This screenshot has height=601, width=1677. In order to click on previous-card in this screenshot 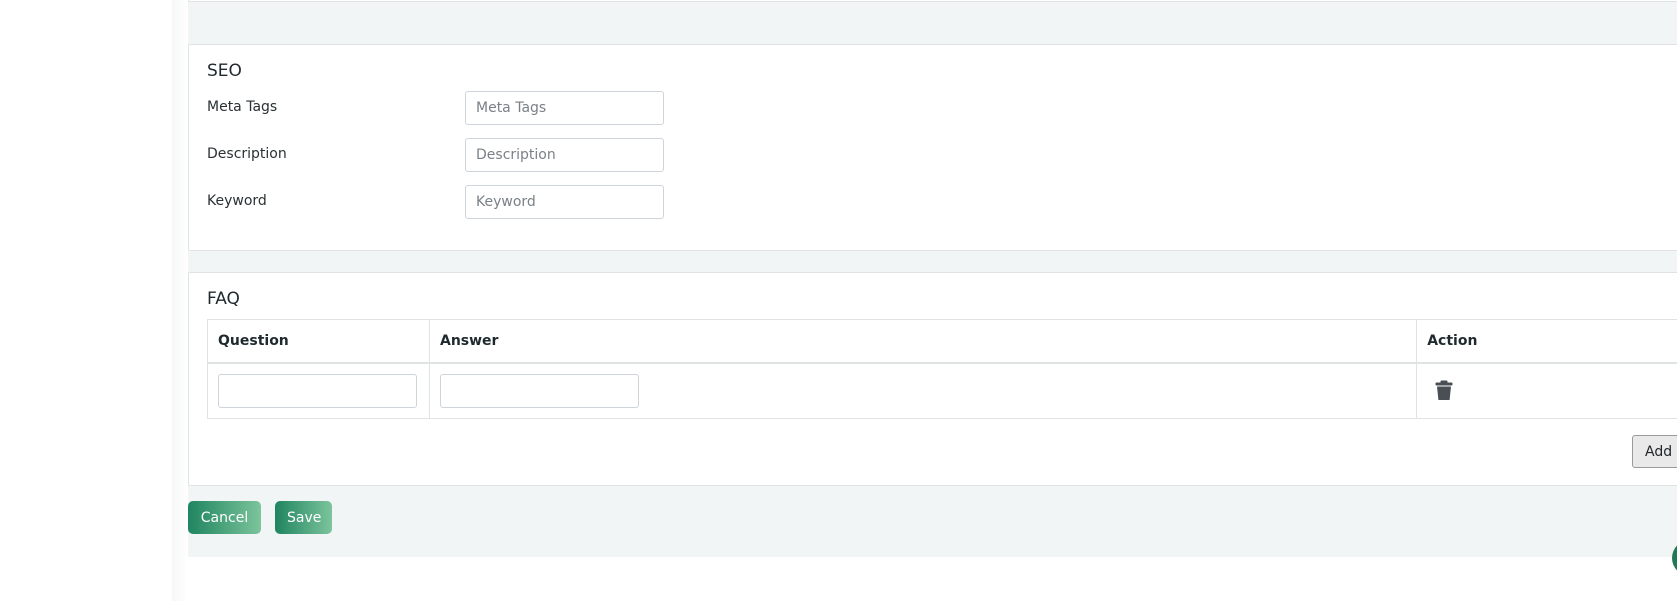, I will do `click(932, 1)`.